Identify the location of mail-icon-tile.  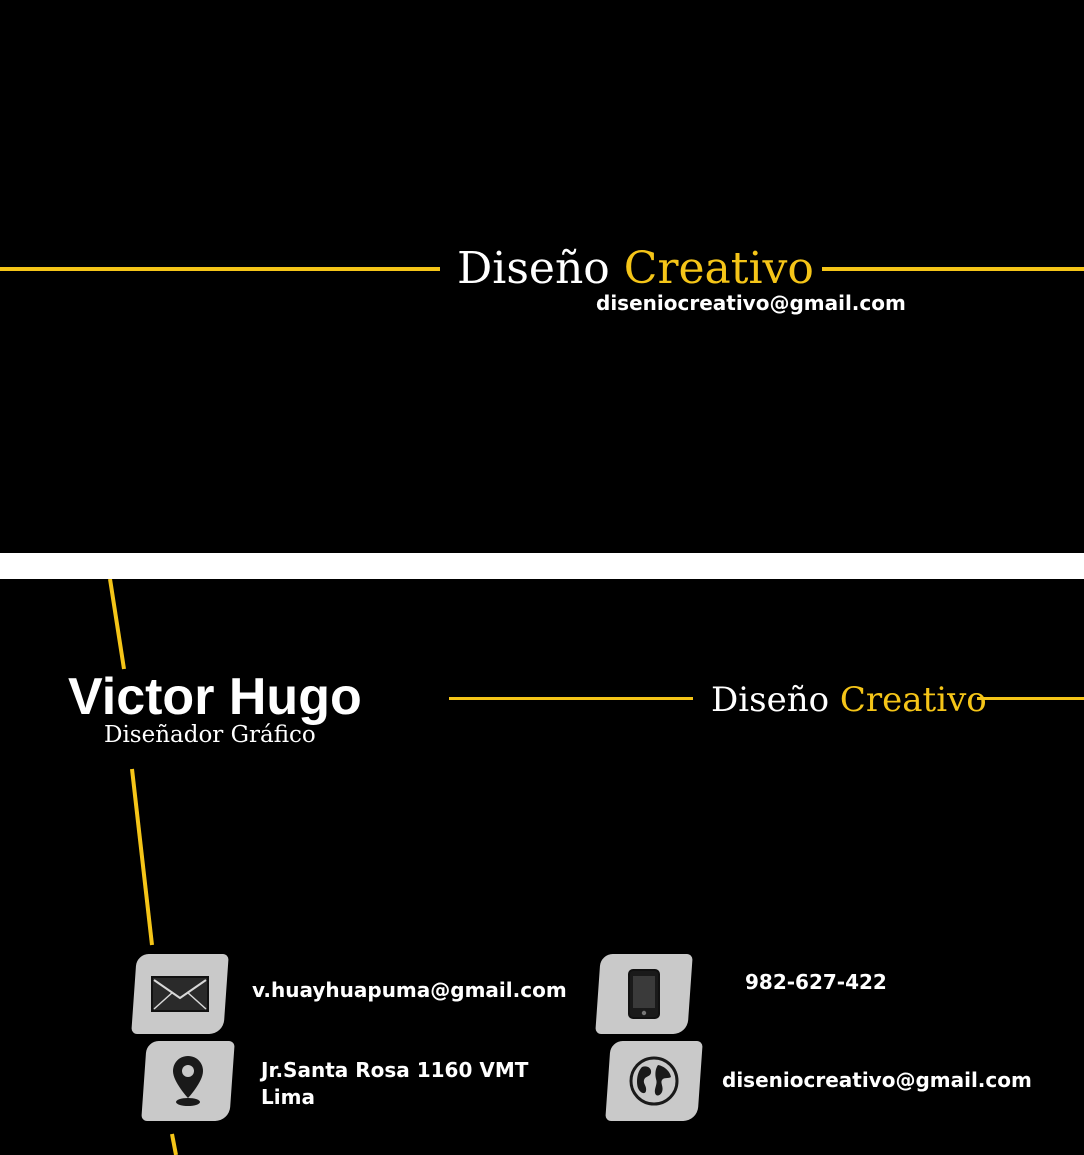
(180, 994).